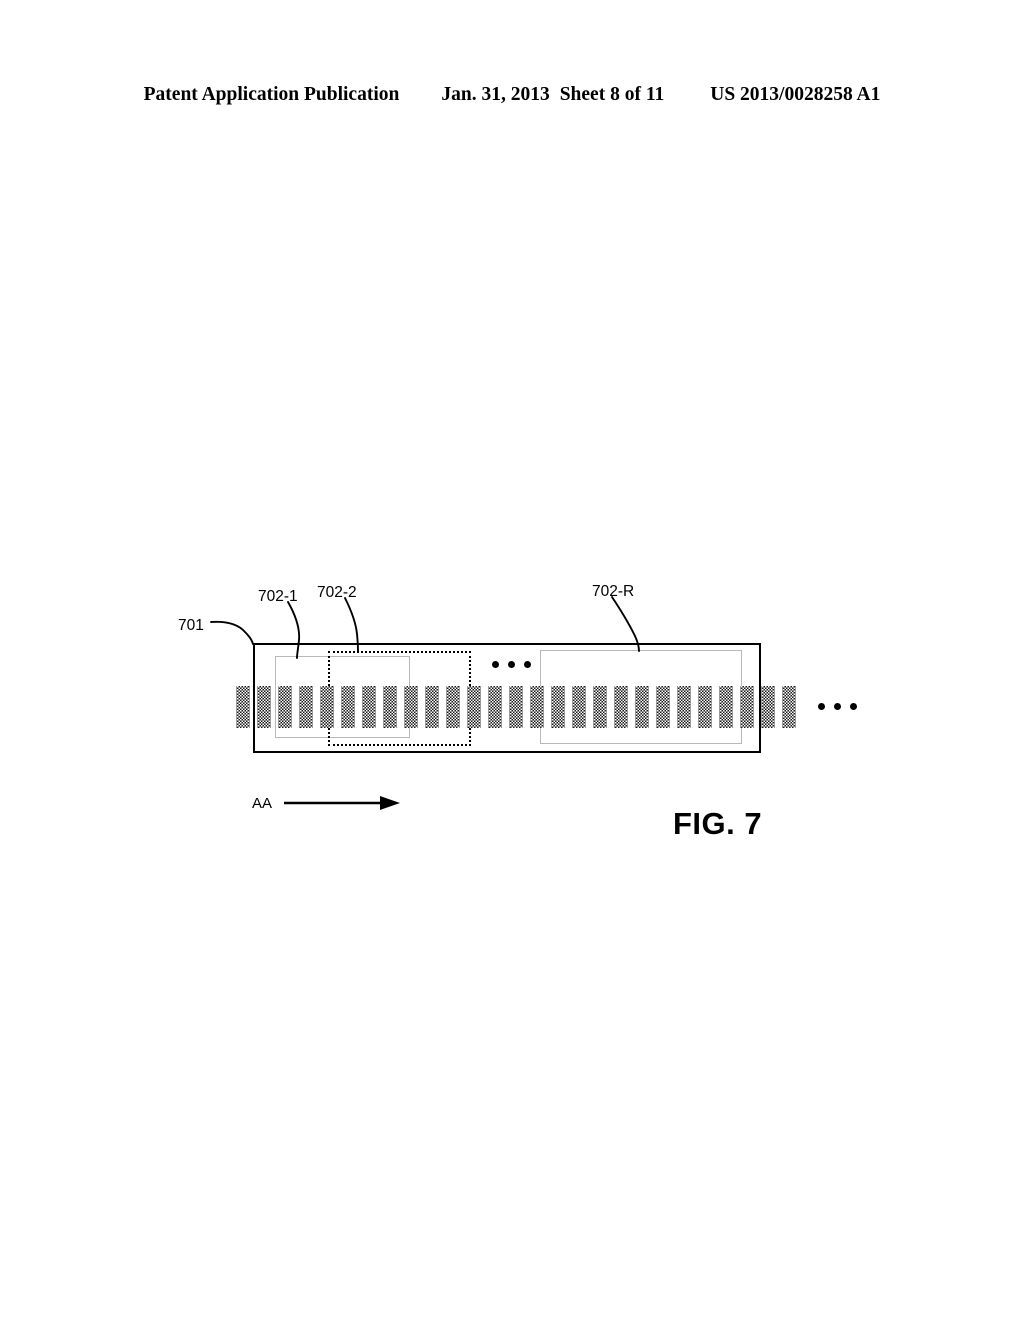  Describe the element at coordinates (342, 803) in the screenshot. I see `direction-arrow-icon` at that location.